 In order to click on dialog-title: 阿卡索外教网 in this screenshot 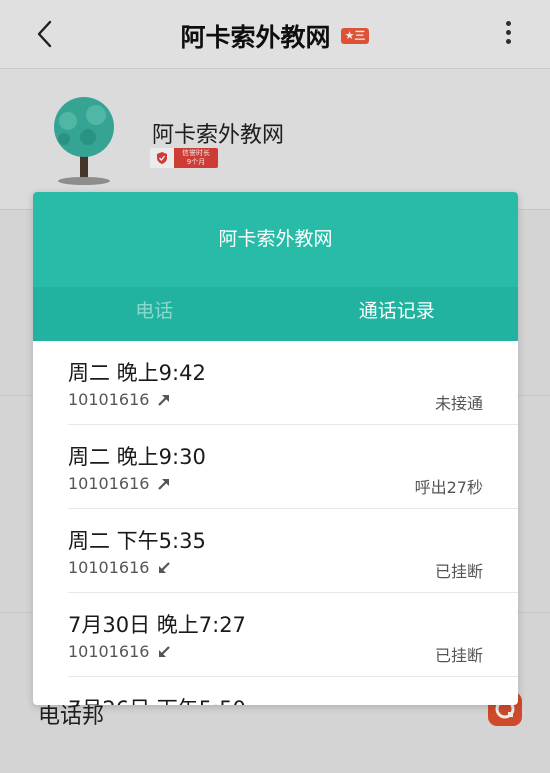, I will do `click(275, 239)`.